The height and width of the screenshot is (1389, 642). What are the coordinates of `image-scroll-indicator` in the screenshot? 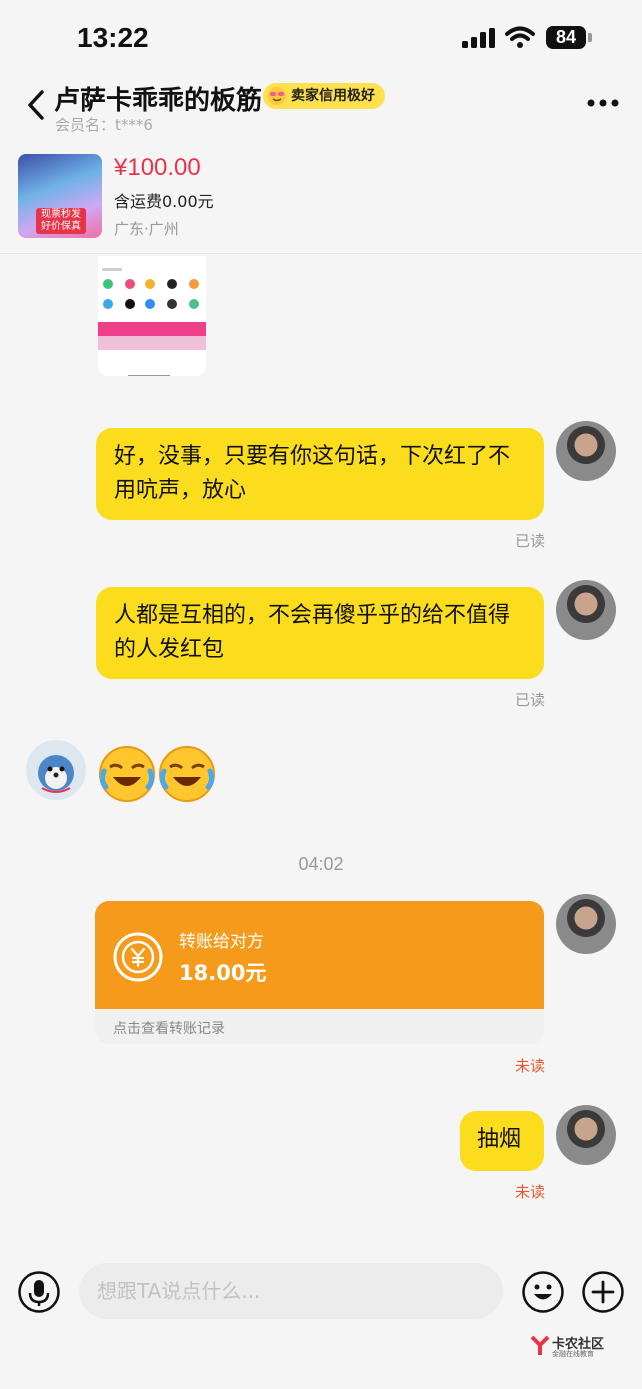 It's located at (149, 375).